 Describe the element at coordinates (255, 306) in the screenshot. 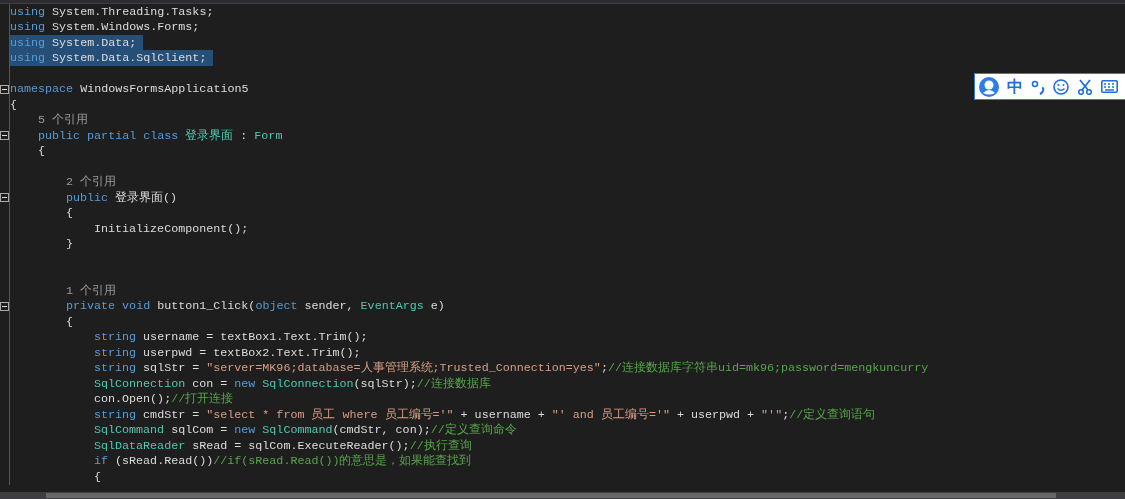

I see `code-line: private void button1_Click(object sender, EventArgs e)` at that location.